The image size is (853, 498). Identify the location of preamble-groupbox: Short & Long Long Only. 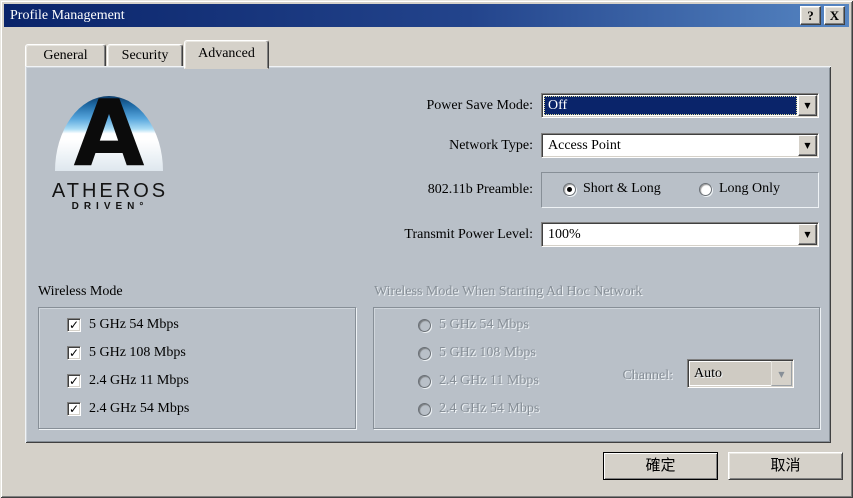
(680, 190).